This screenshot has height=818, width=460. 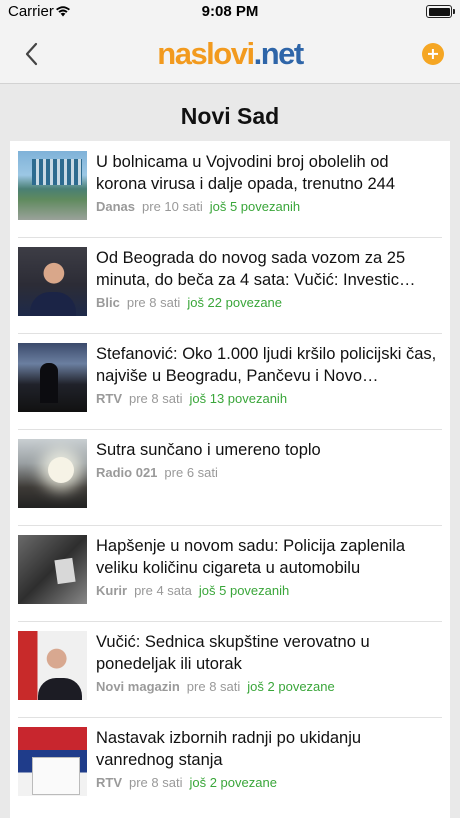 What do you see at coordinates (230, 116) in the screenshot?
I see `page-title: Novi Sad` at bounding box center [230, 116].